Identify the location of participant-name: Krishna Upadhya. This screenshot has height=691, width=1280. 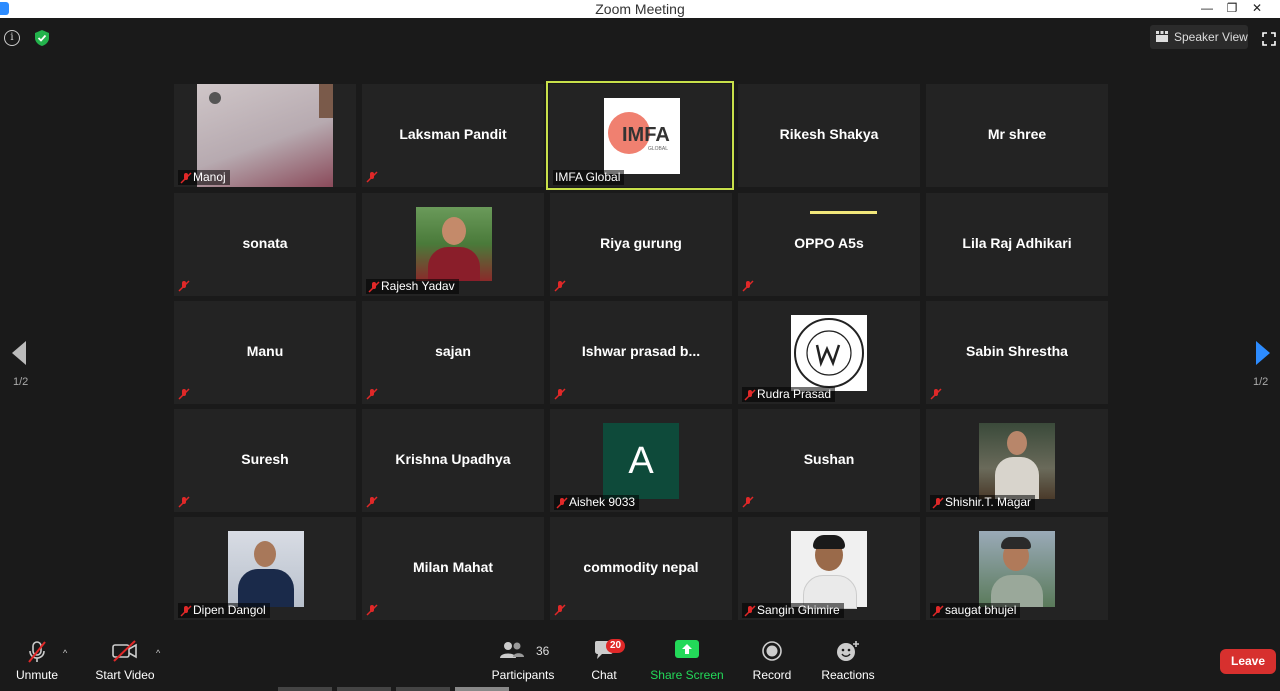
(453, 459).